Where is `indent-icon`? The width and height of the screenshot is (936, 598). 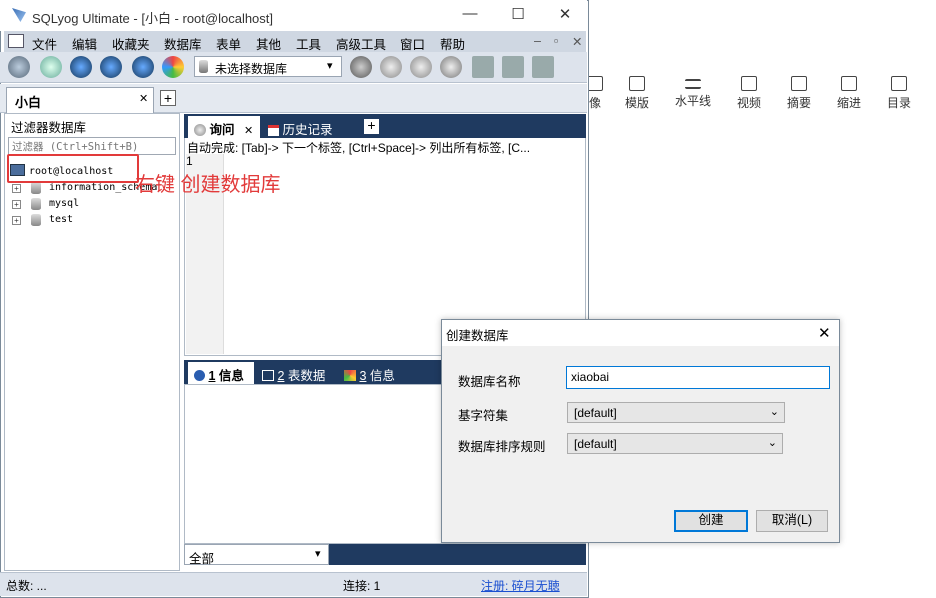 indent-icon is located at coordinates (849, 83).